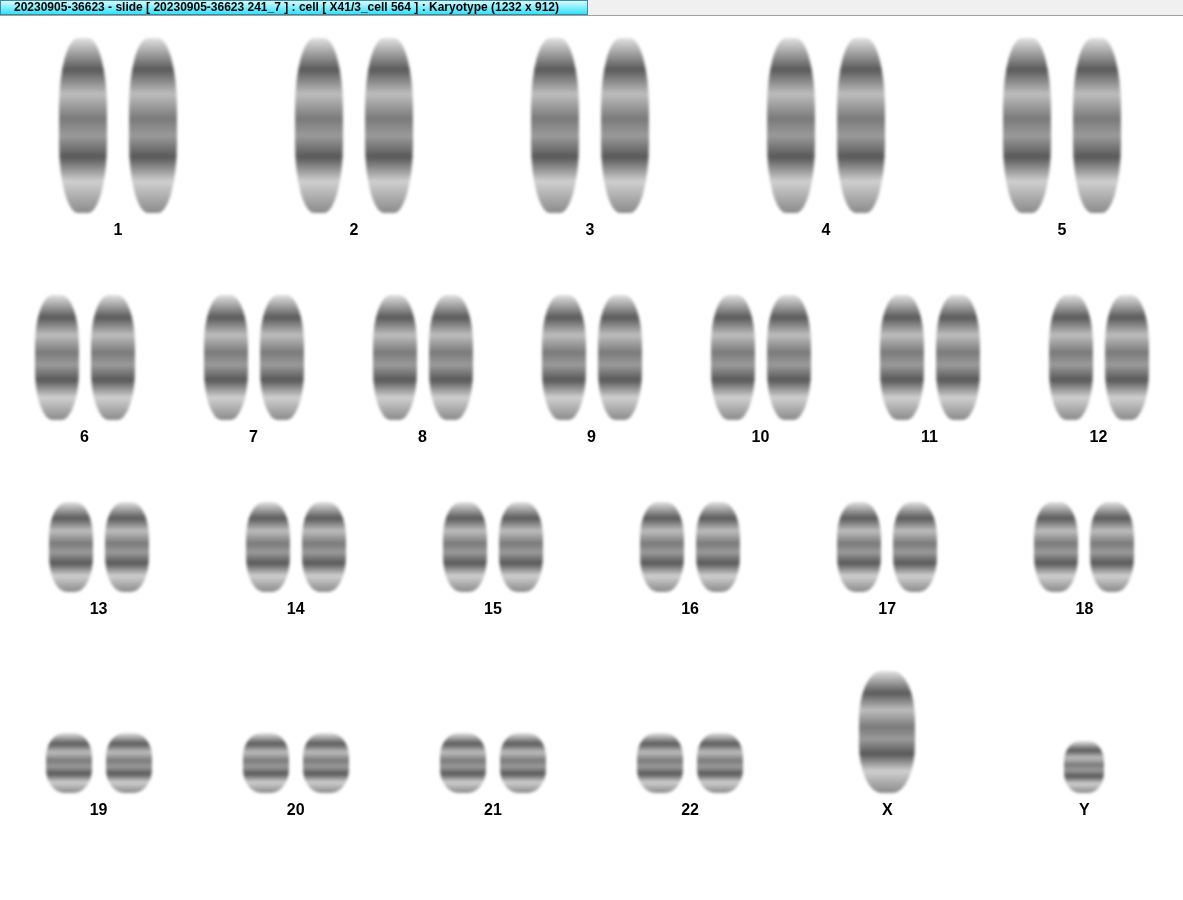 This screenshot has width=1183, height=900. Describe the element at coordinates (690, 810) in the screenshot. I see `chromosome-label: 22` at that location.